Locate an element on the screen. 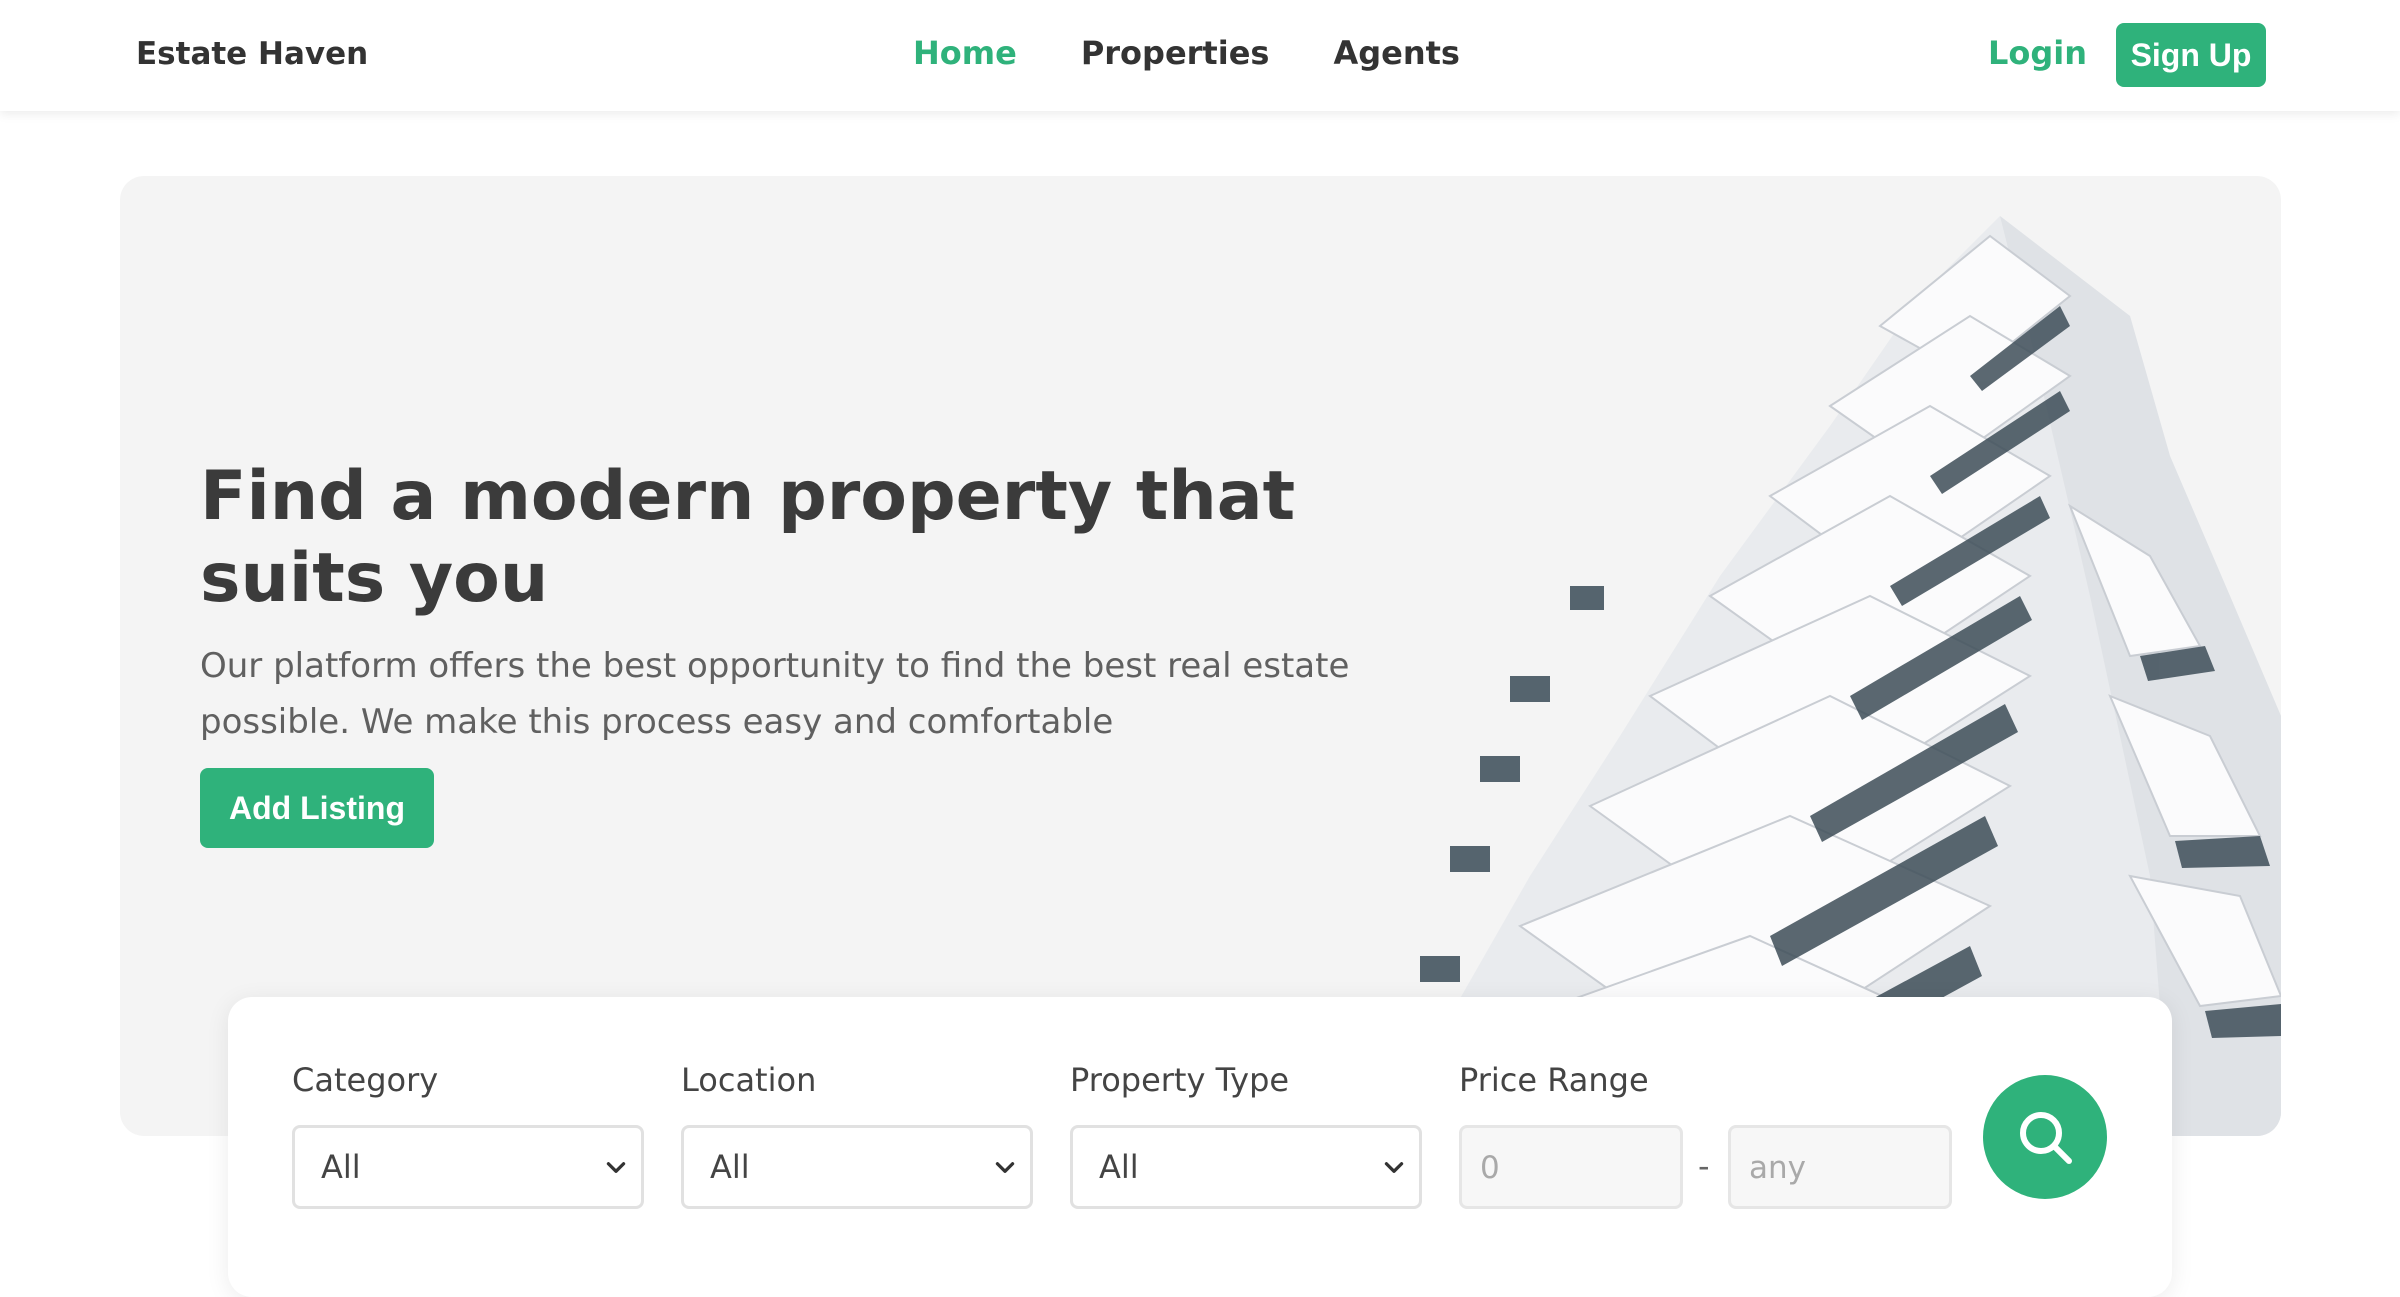 This screenshot has width=2400, height=1297. location-select-value: All is located at coordinates (730, 1167).